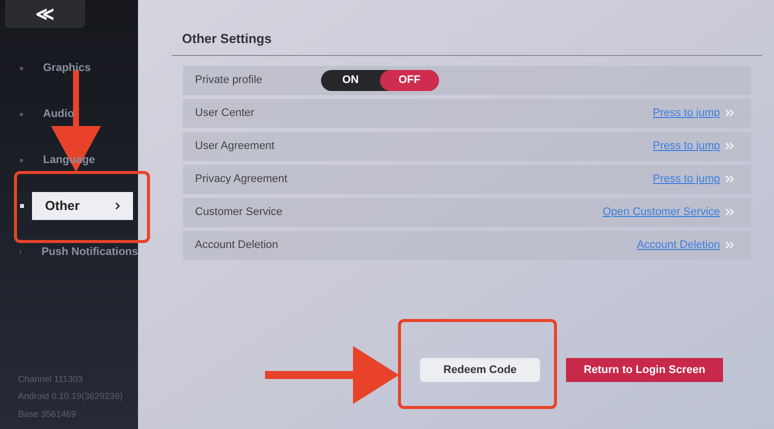 This screenshot has width=774, height=429. What do you see at coordinates (350, 80) in the screenshot?
I see `toggle-option: ON` at bounding box center [350, 80].